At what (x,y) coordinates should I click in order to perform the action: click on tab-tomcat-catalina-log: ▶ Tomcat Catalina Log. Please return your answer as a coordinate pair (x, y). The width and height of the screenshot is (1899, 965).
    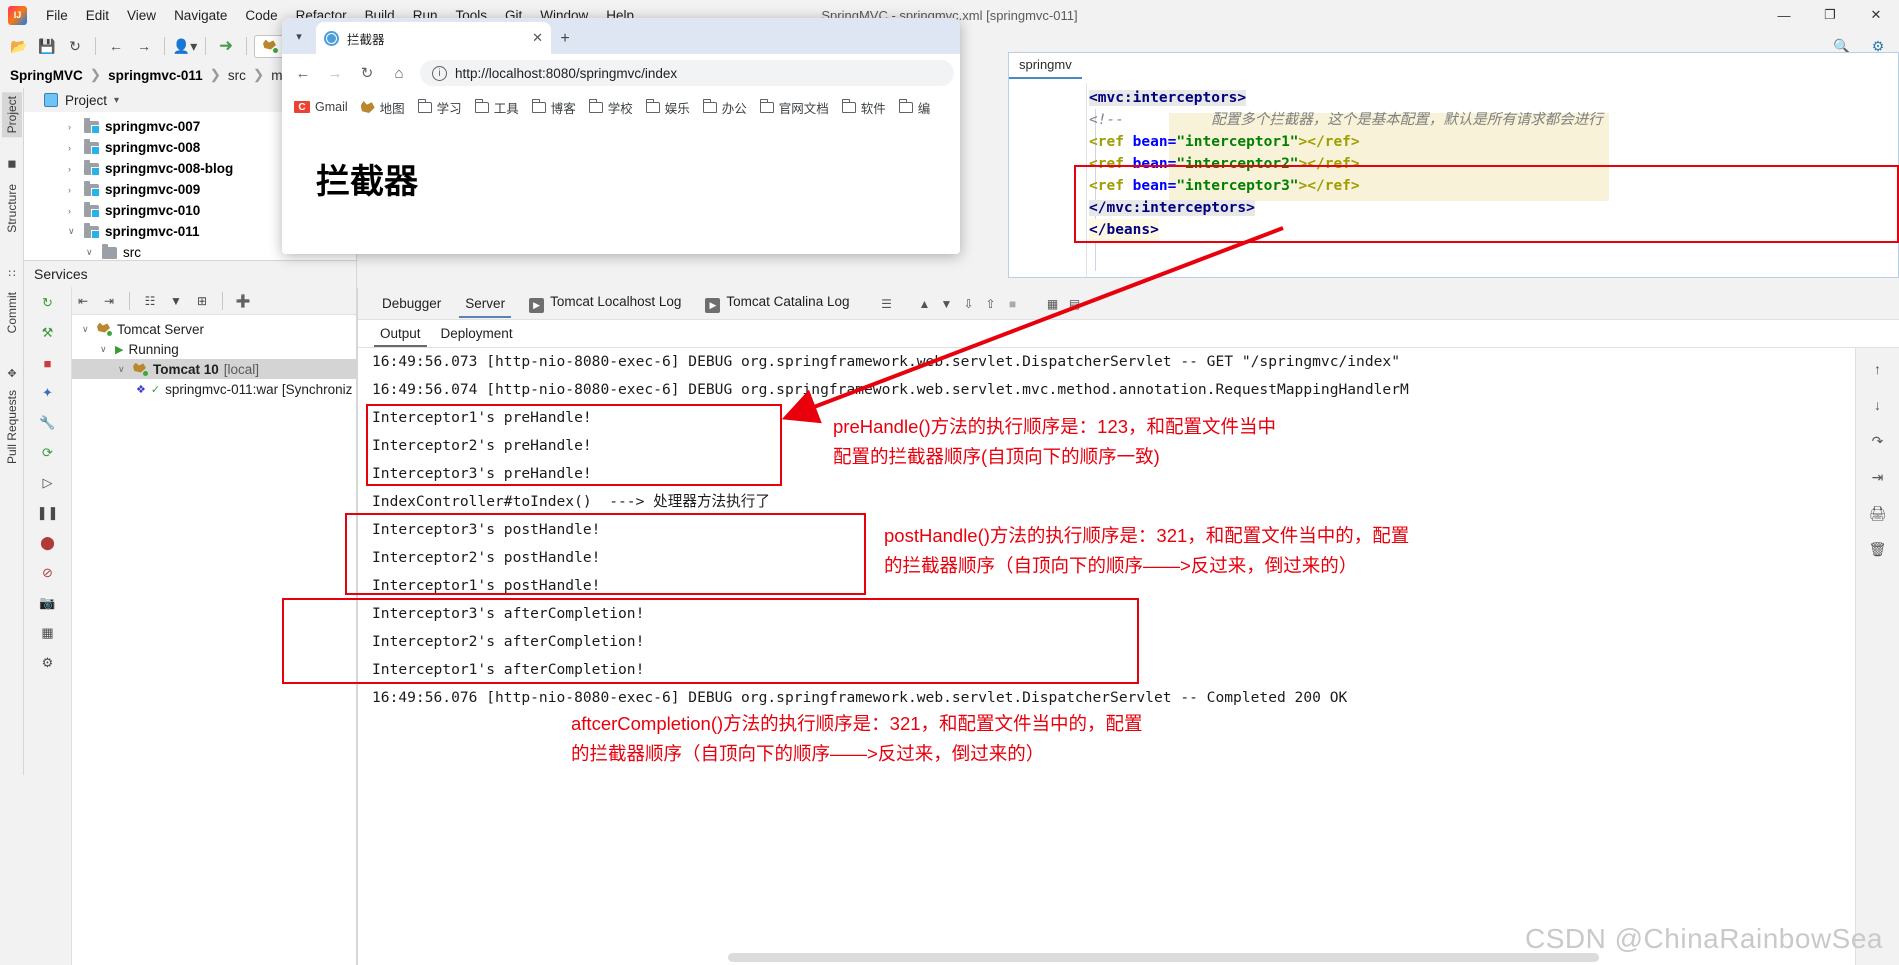
    Looking at the image, I should click on (777, 303).